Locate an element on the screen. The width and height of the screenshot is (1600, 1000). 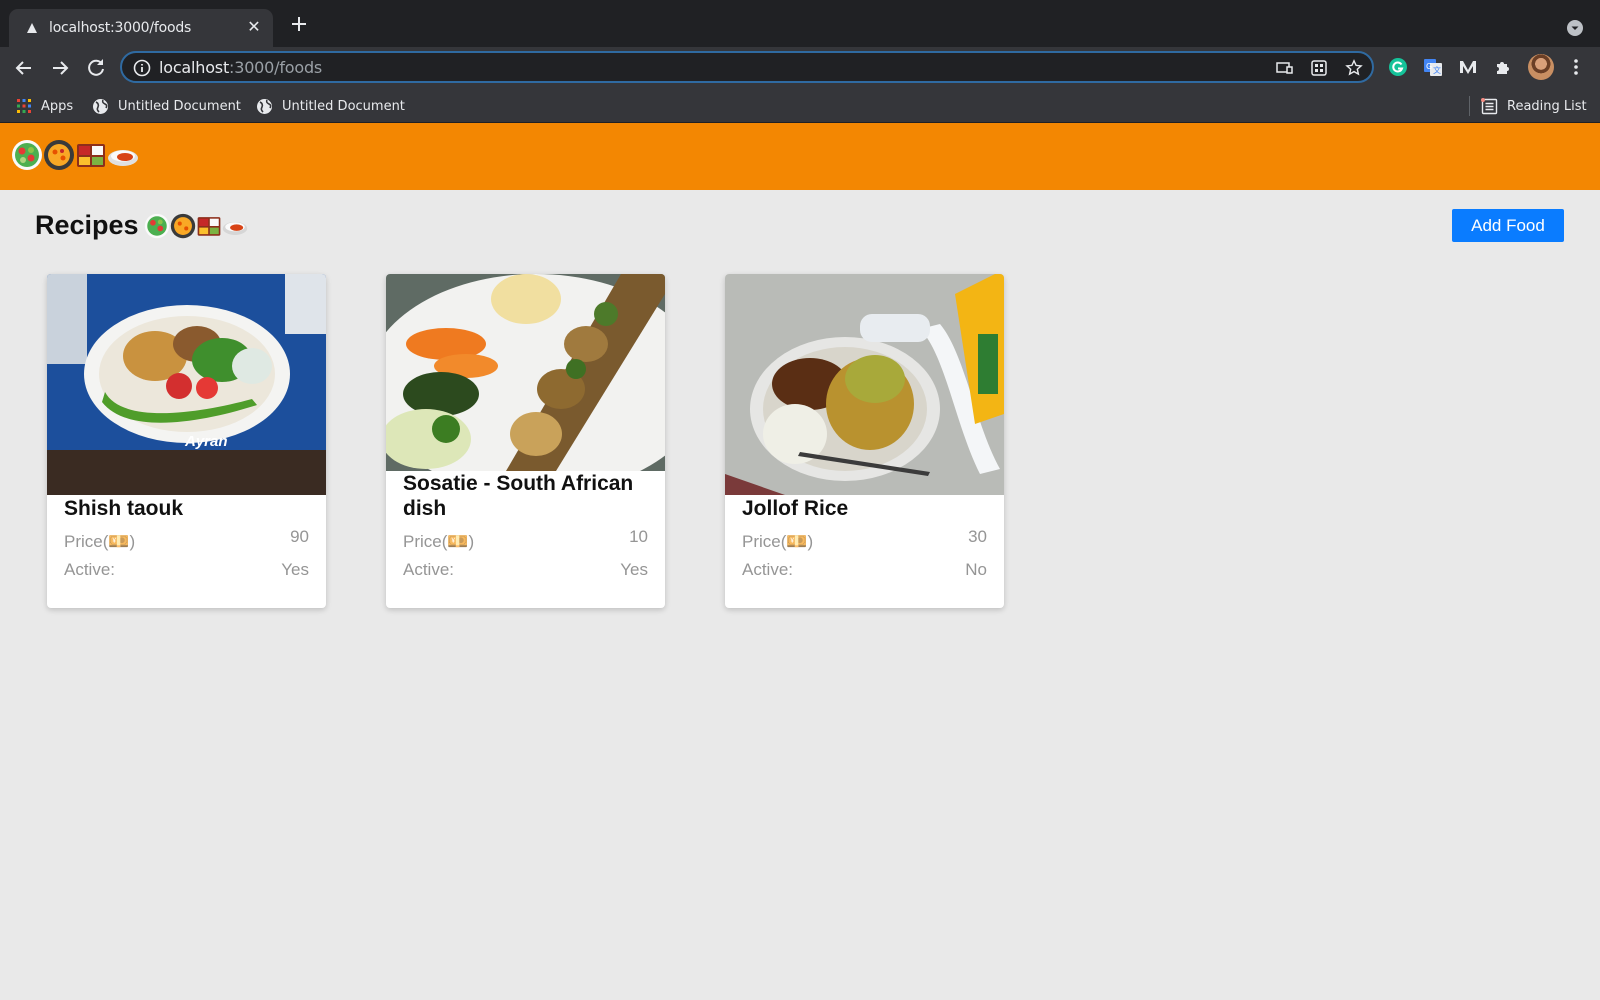
price-value: 10 is located at coordinates (638, 536).